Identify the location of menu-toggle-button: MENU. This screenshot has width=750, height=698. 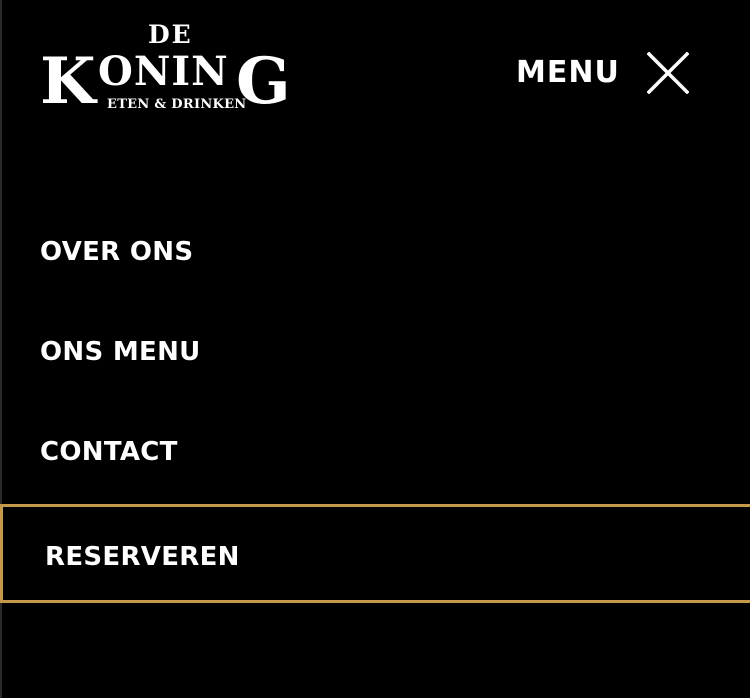
(568, 73).